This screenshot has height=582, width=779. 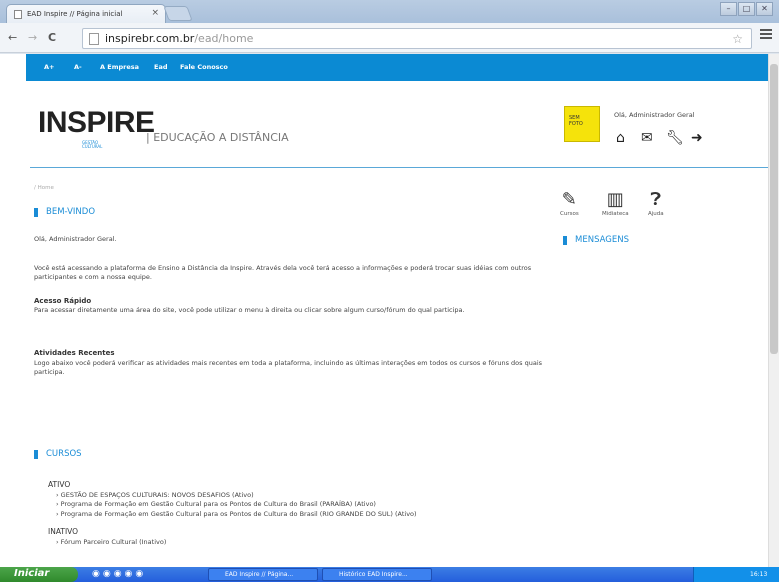 What do you see at coordinates (397, 67) in the screenshot?
I see `site-nav-bar: A+ A- A Empresa Ead Fale Conosco` at bounding box center [397, 67].